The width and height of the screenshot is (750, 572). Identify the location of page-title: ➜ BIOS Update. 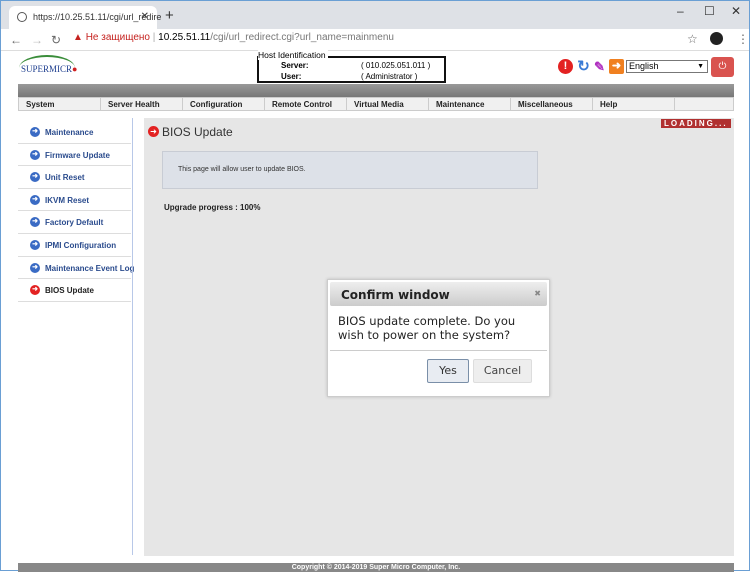
(190, 132).